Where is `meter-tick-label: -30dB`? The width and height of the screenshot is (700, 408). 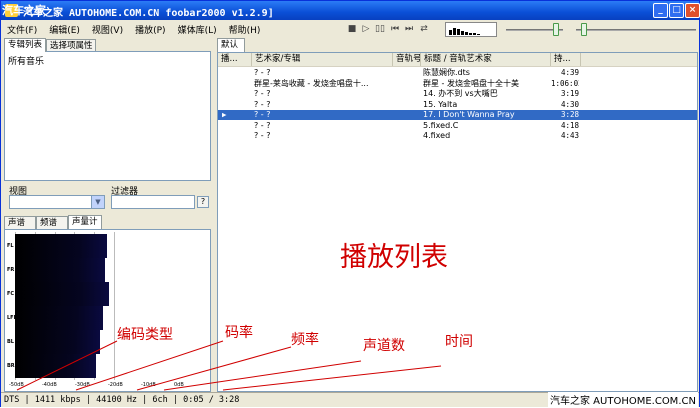
meter-tick-label: -30dB is located at coordinates (82, 385).